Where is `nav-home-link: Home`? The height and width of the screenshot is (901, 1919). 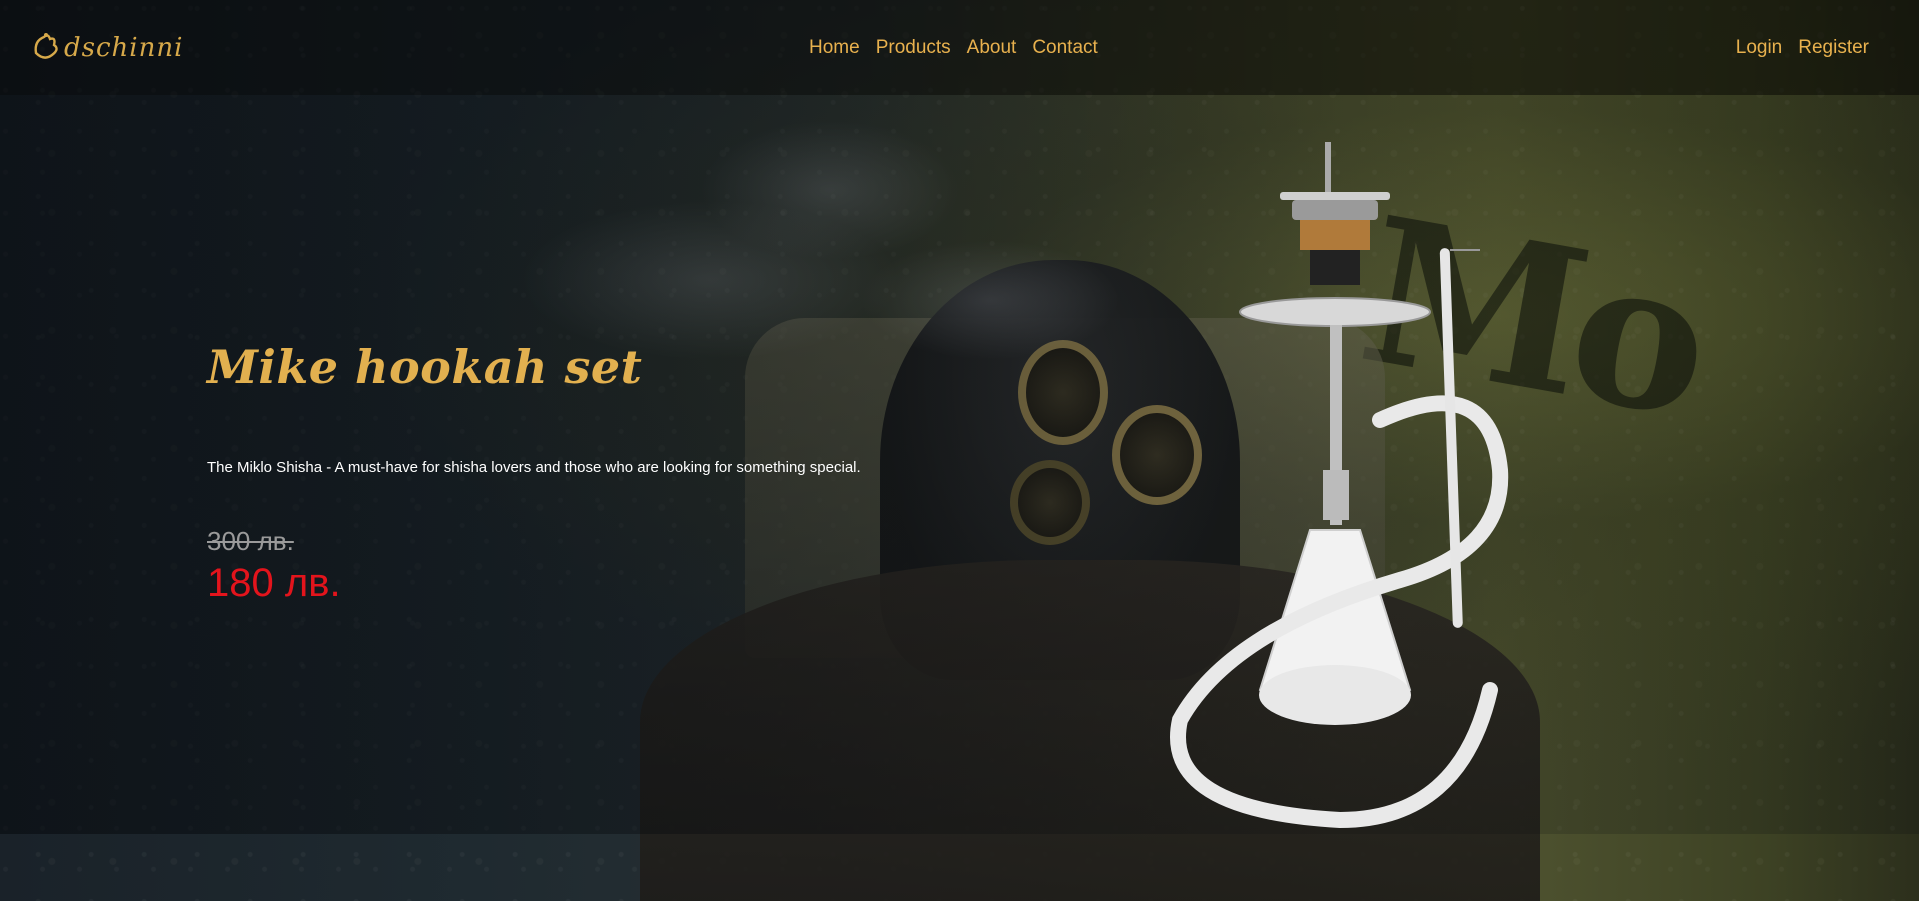 nav-home-link: Home is located at coordinates (834, 48).